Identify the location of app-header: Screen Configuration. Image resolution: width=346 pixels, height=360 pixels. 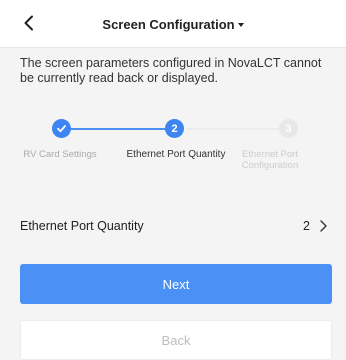
(173, 24).